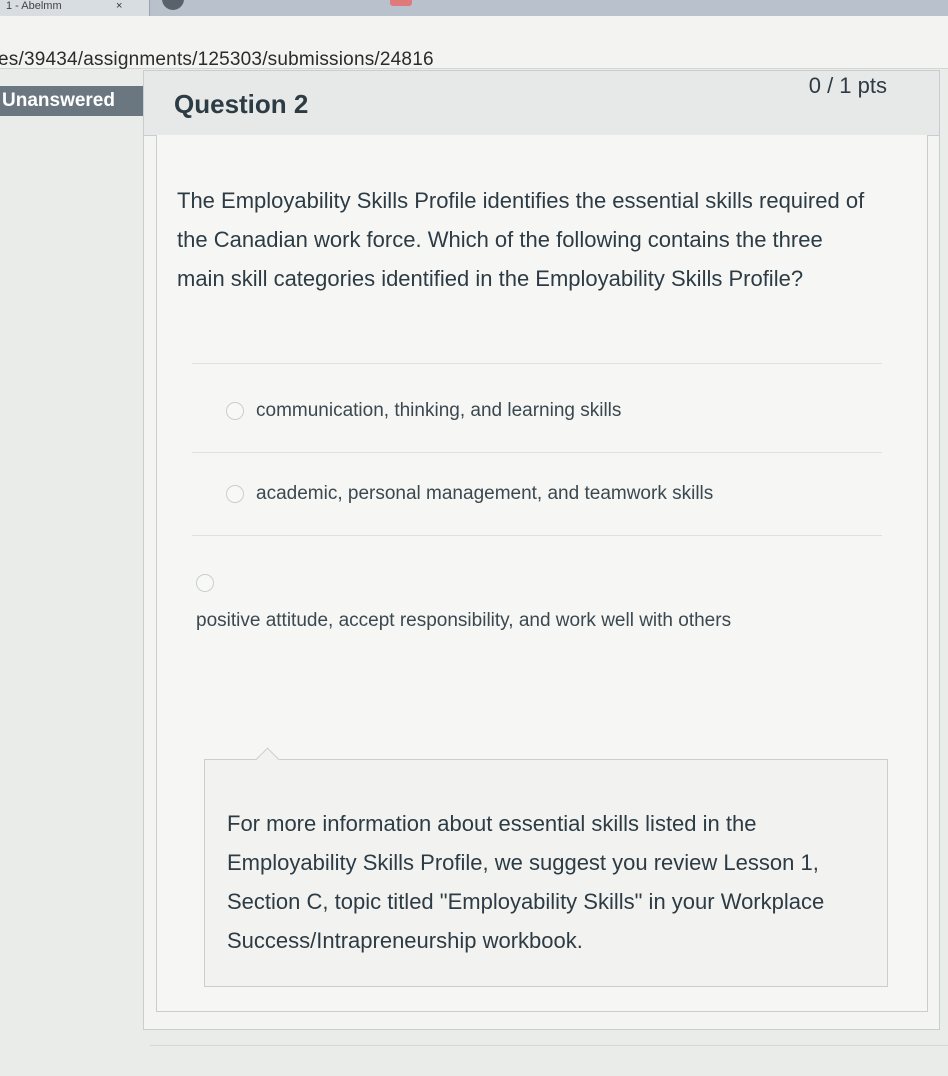 The height and width of the screenshot is (1076, 948). Describe the element at coordinates (549, 1045) in the screenshot. I see `page-divider` at that location.